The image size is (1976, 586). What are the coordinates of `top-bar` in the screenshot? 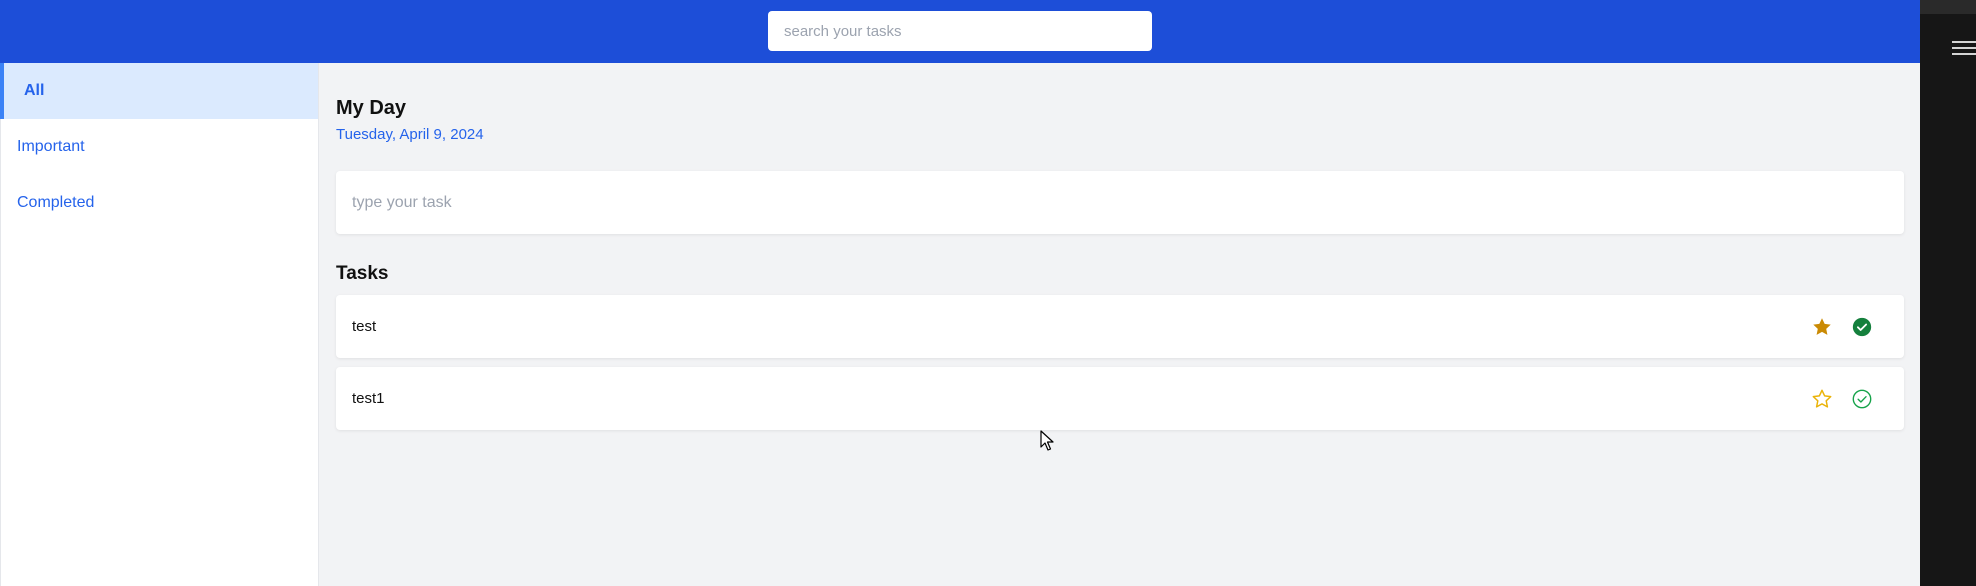 It's located at (960, 31).